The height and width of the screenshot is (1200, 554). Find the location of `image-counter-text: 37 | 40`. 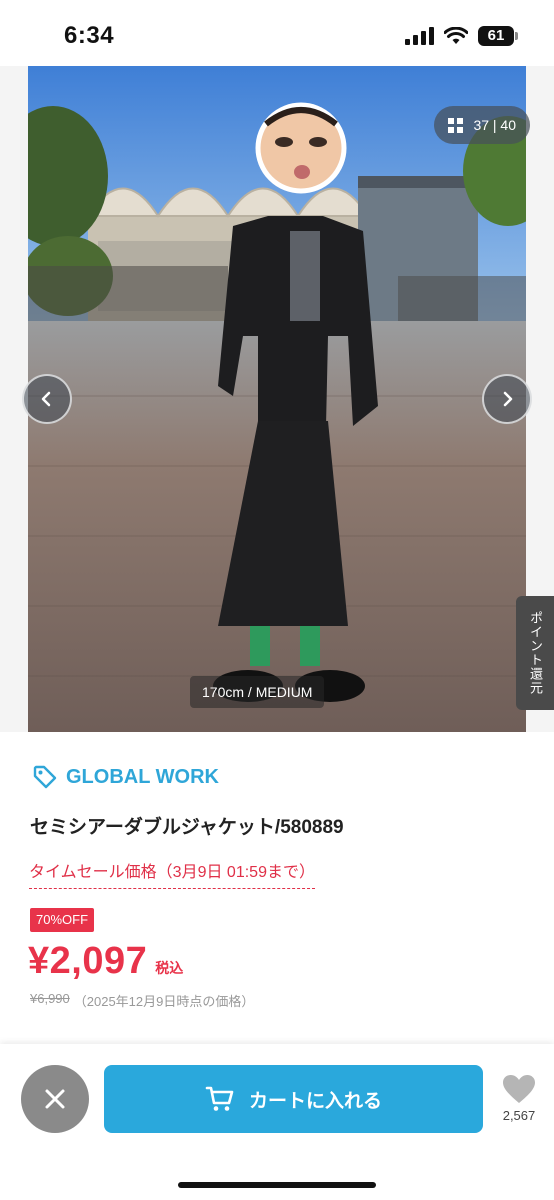

image-counter-text: 37 | 40 is located at coordinates (494, 125).